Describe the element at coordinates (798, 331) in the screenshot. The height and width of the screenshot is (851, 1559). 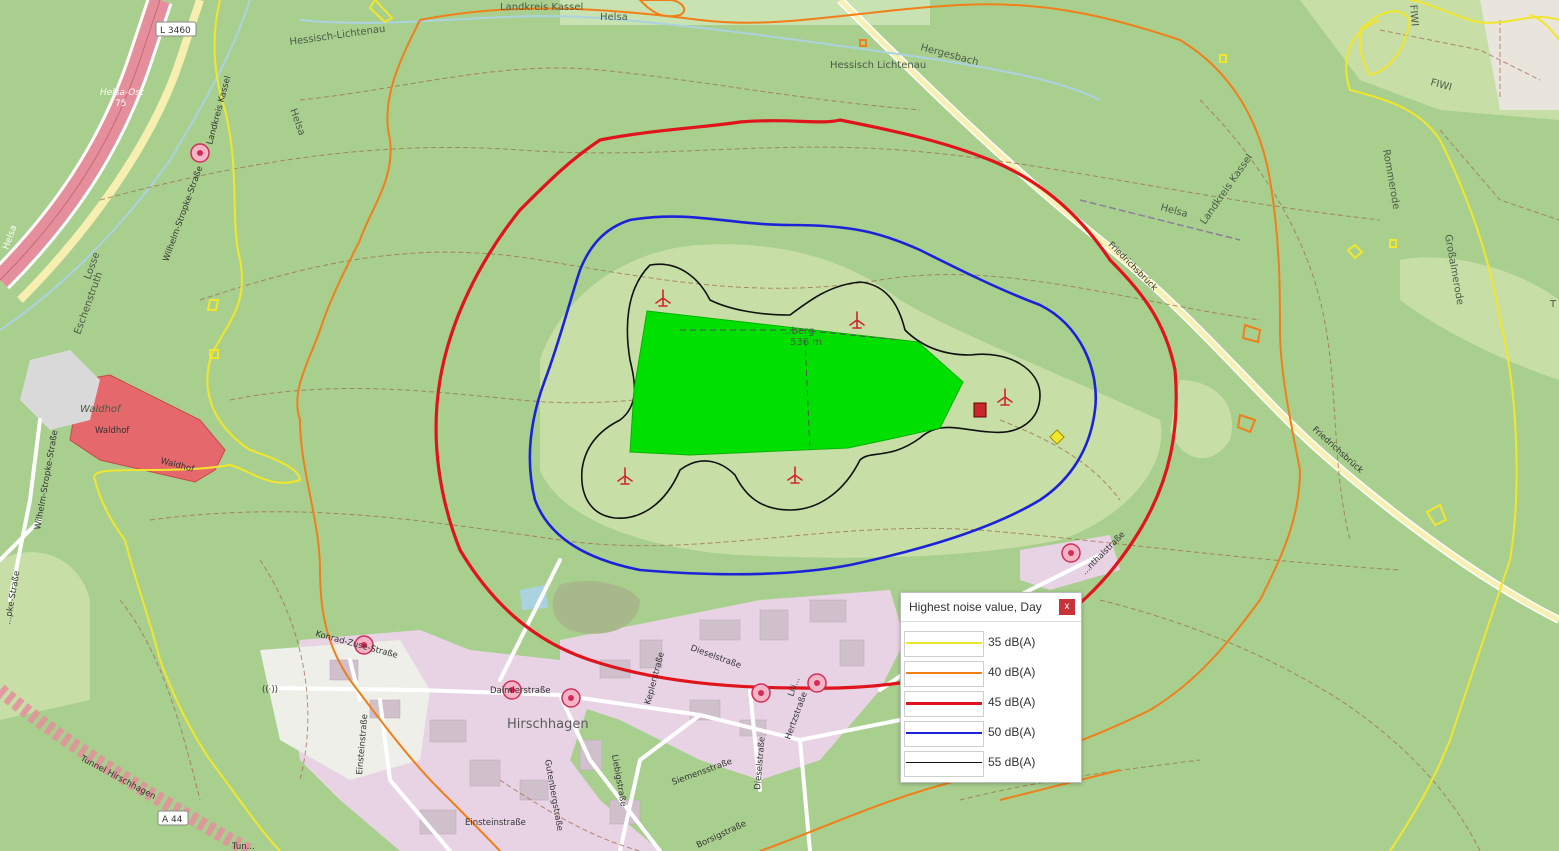
I see `label-peak-name: ...berg` at that location.